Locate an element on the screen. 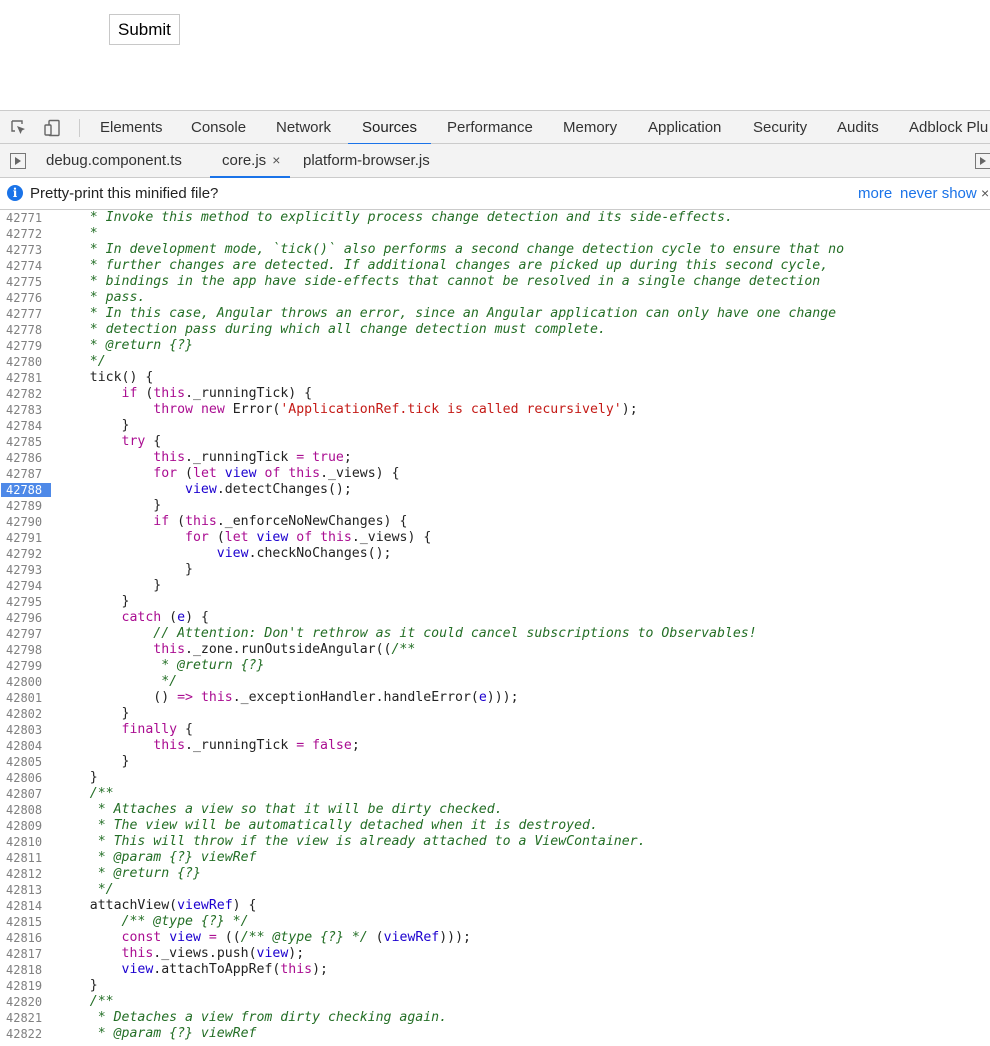 The height and width of the screenshot is (1046, 990). line-number: 42813 is located at coordinates (28, 890).